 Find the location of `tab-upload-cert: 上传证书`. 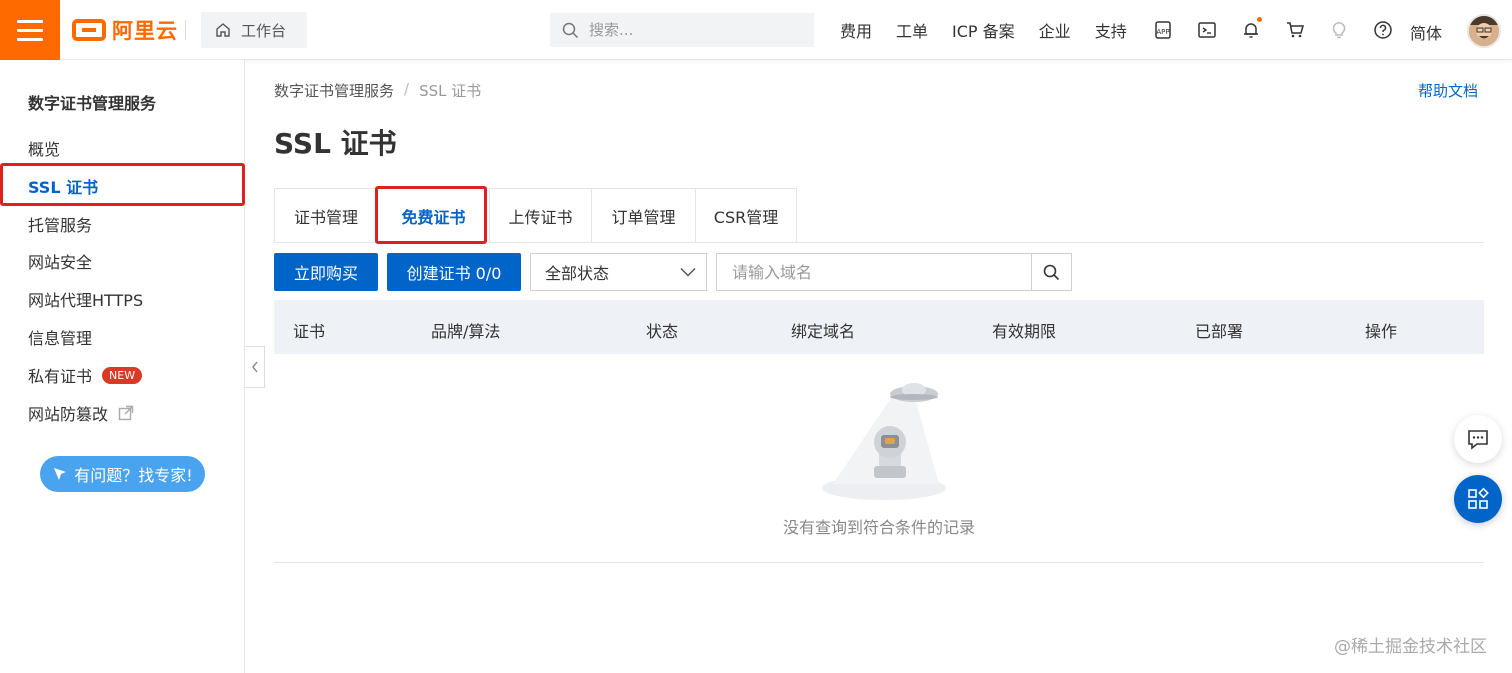

tab-upload-cert: 上传证书 is located at coordinates (540, 215).